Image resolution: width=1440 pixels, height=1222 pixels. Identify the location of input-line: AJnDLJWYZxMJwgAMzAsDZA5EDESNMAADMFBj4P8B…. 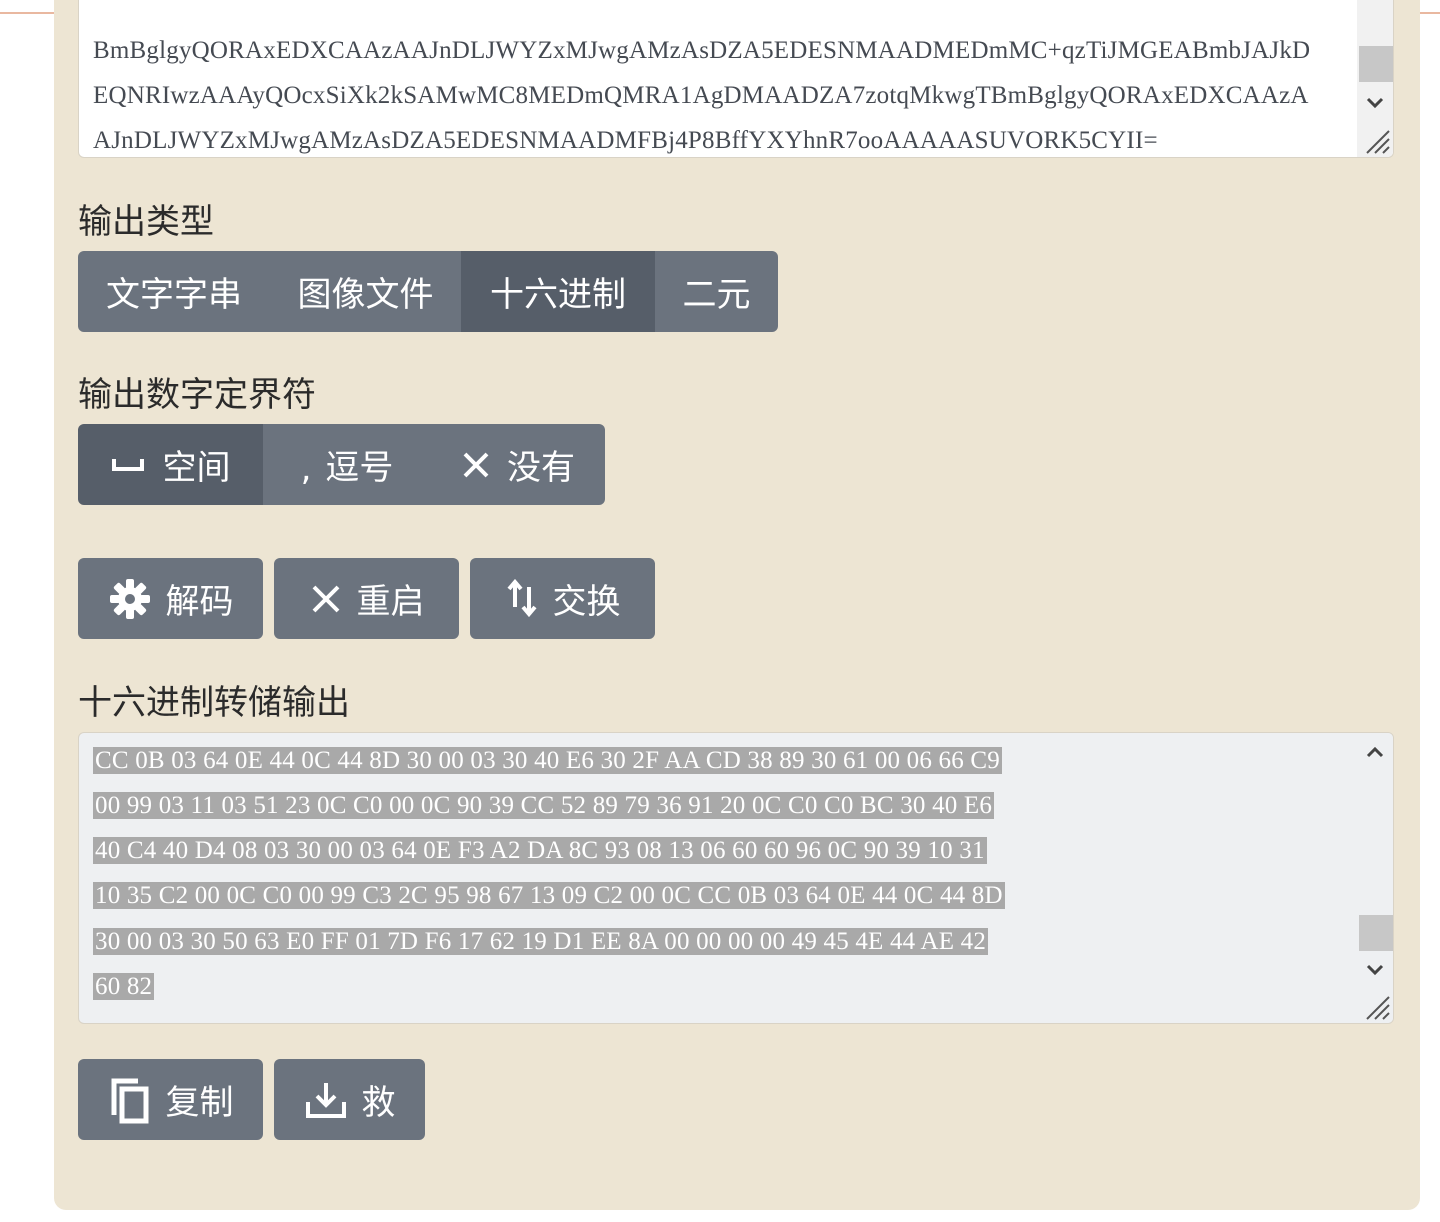
(625, 140).